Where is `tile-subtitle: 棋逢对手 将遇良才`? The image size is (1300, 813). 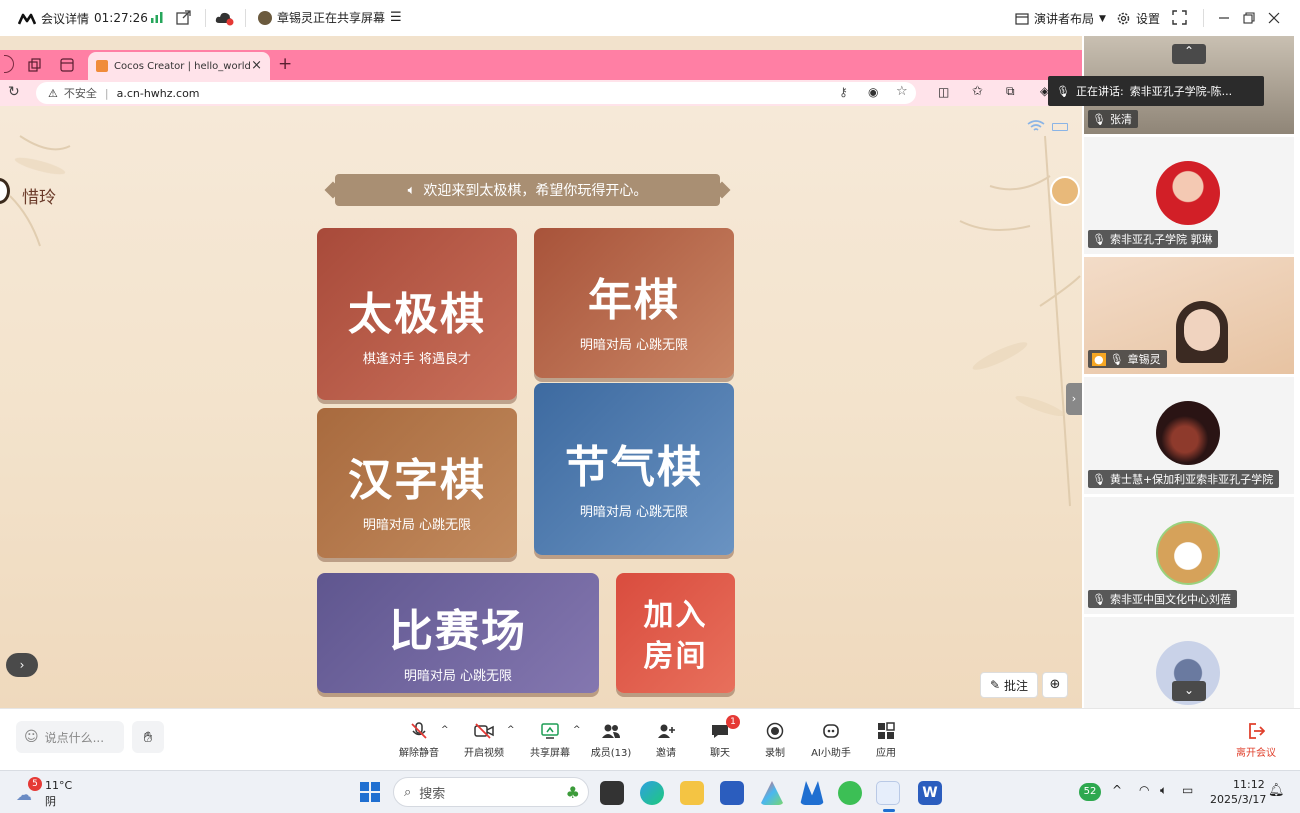 tile-subtitle: 棋逢对手 将遇良才 is located at coordinates (417, 359).